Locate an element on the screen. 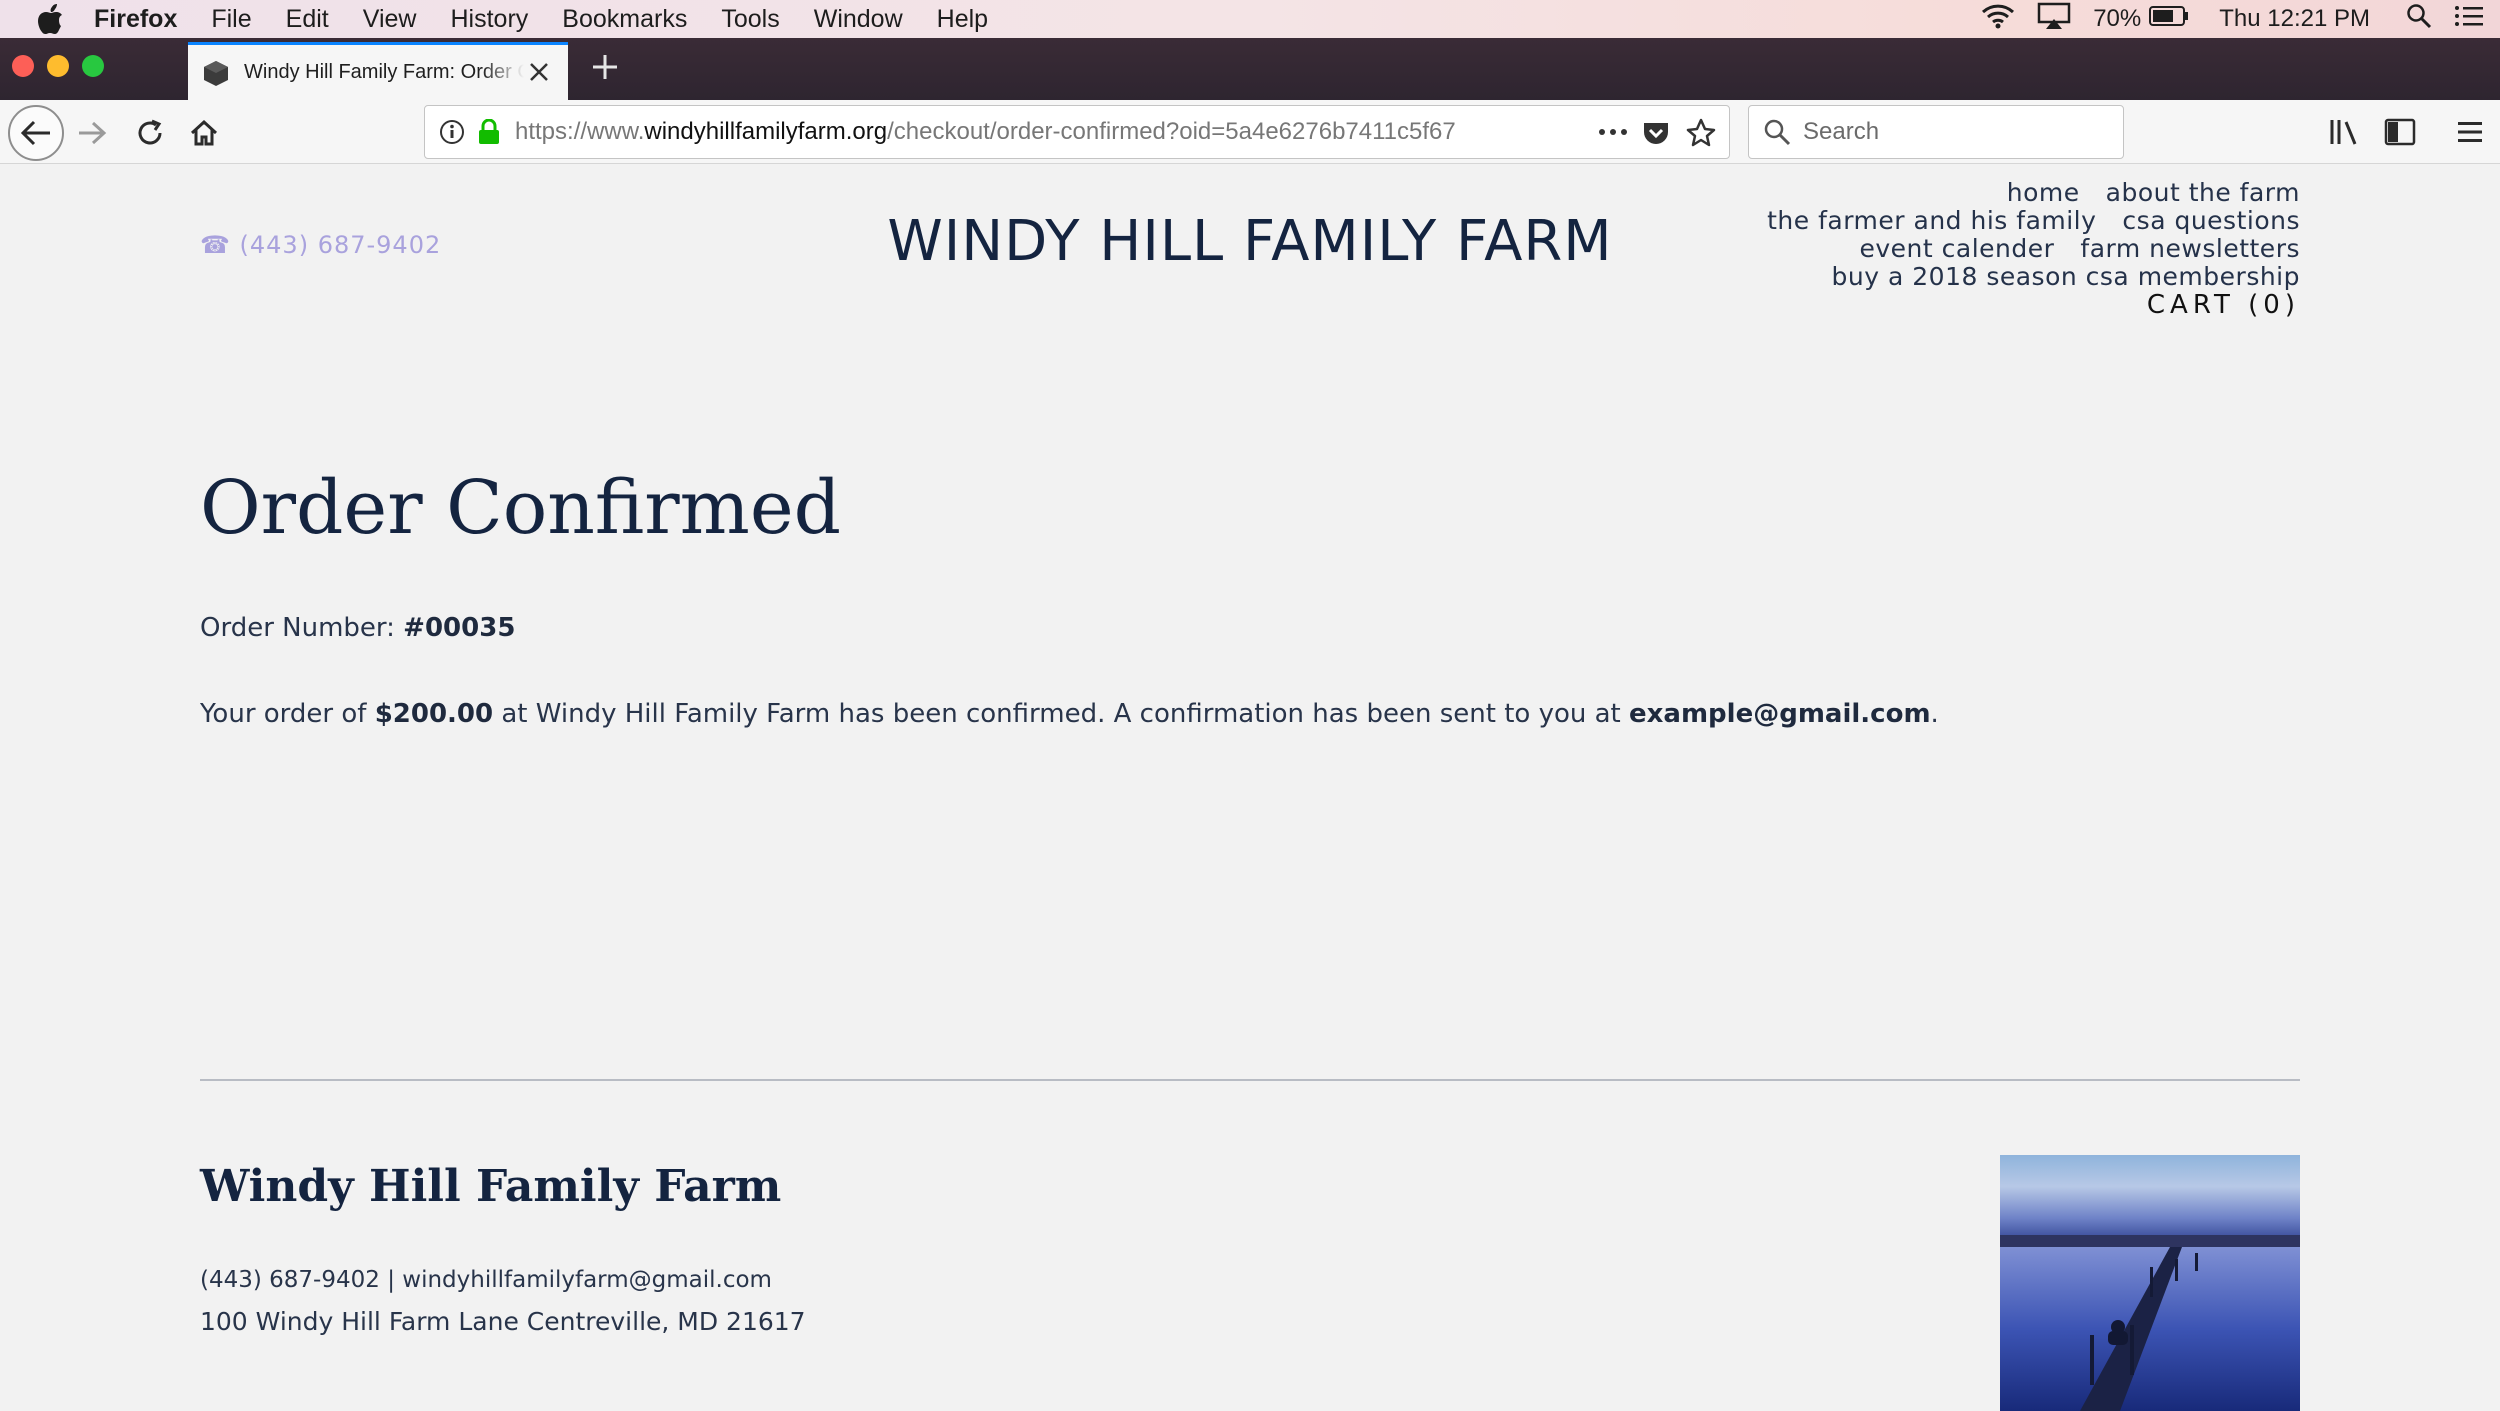 This screenshot has height=1411, width=2500. page-actions-more-icon is located at coordinates (1613, 132).